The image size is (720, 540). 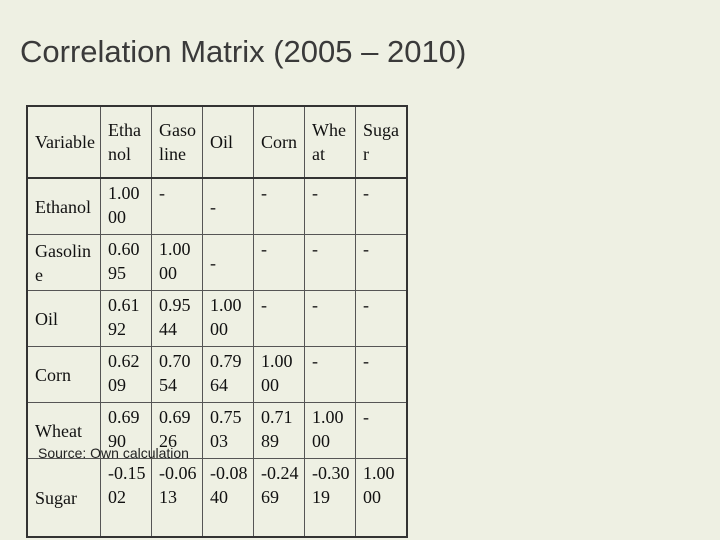 I want to click on column-header: Corn, so click(x=279, y=142).